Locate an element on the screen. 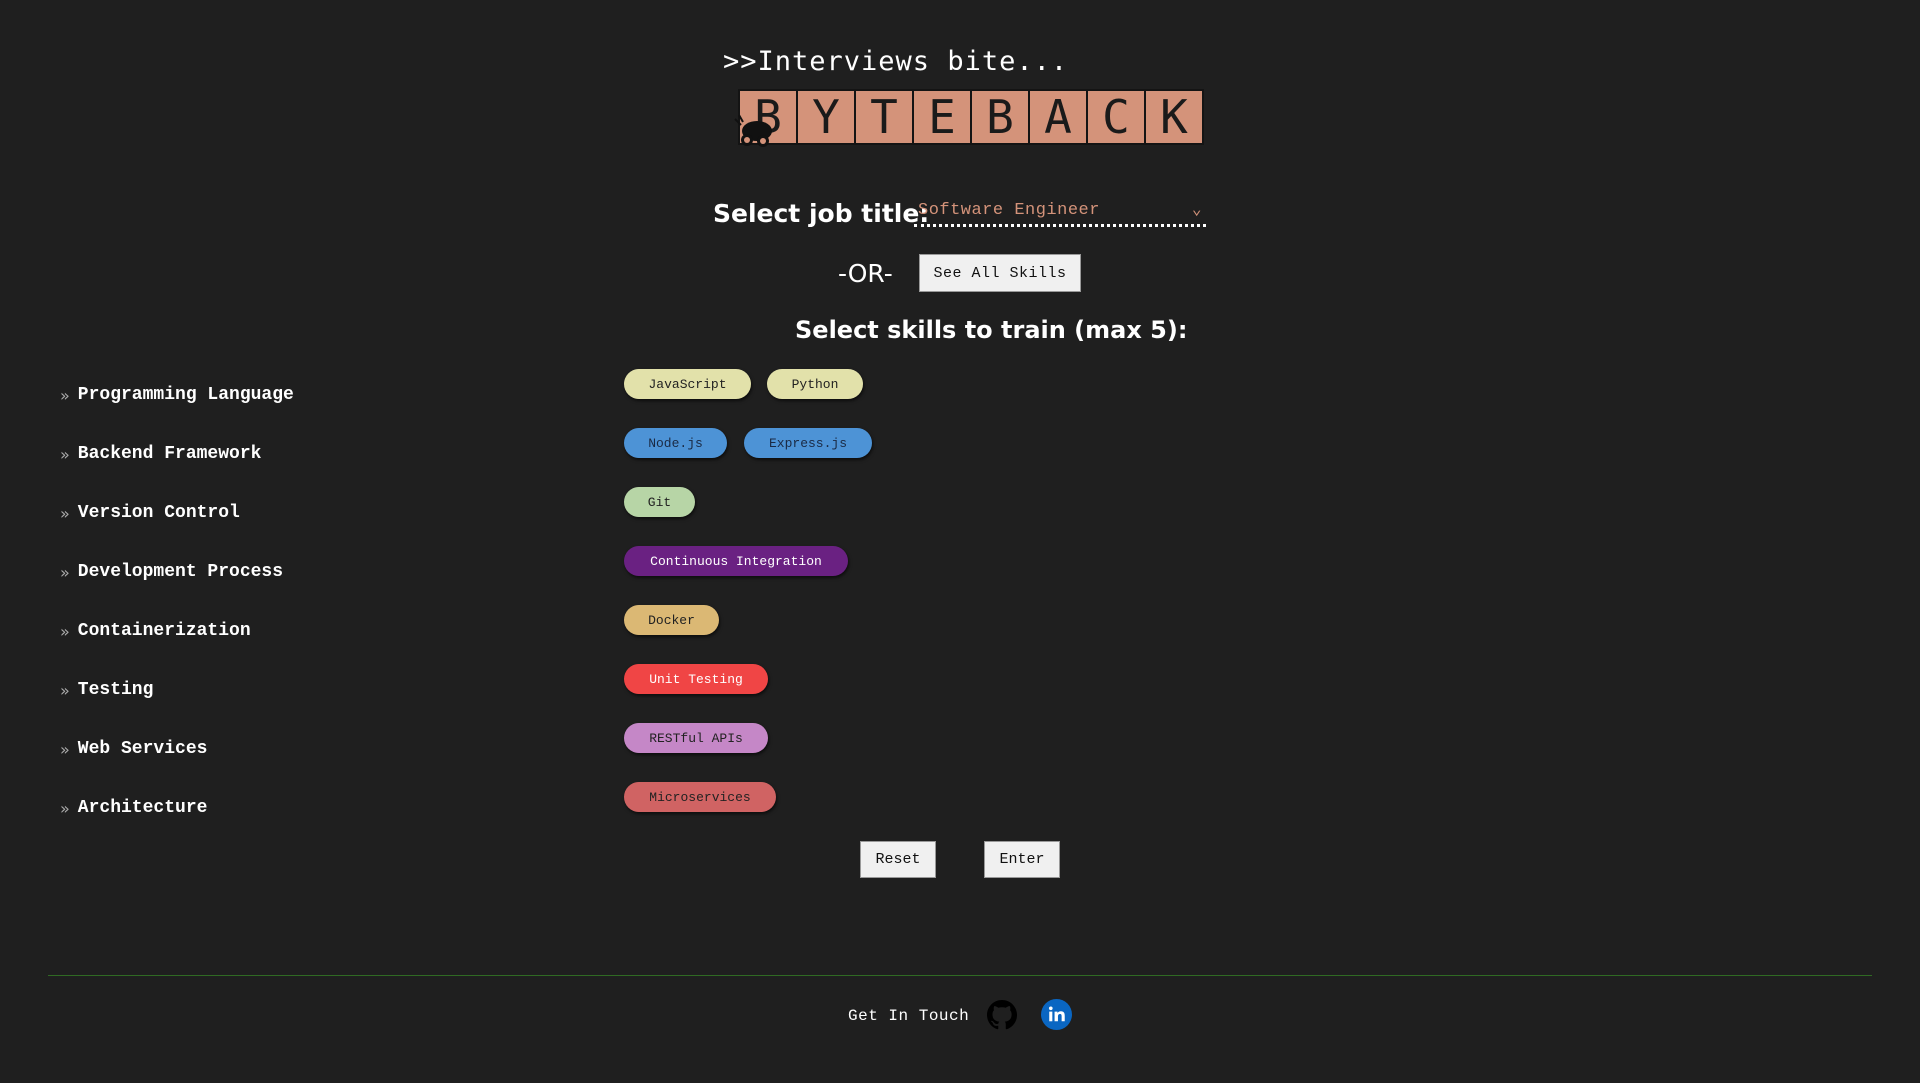 This screenshot has width=1920, height=1083. skill-pill: Python is located at coordinates (815, 384).